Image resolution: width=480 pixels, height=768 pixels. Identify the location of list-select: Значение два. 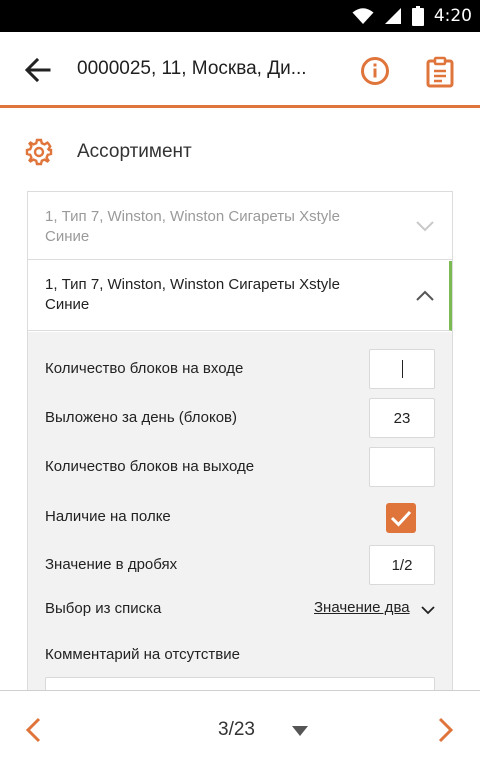
(362, 607).